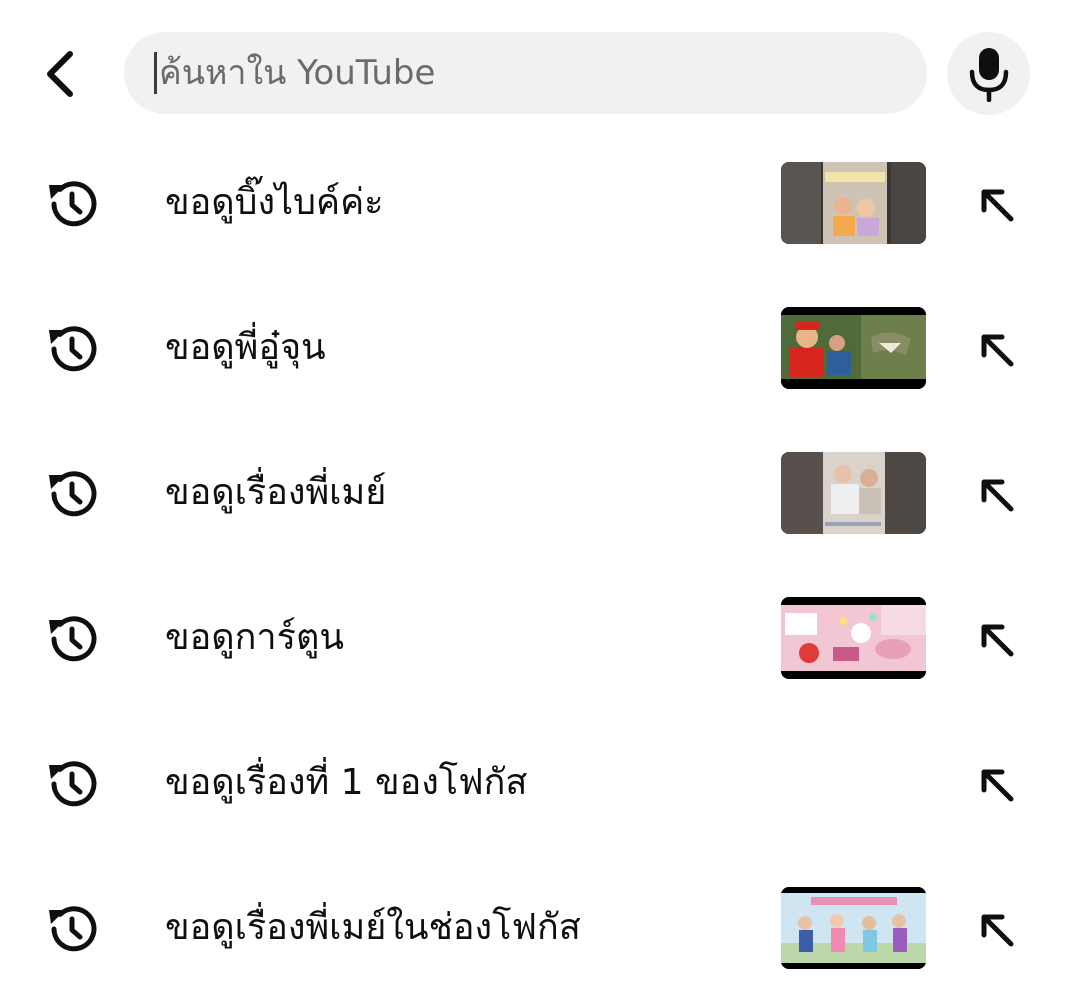 The height and width of the screenshot is (1000, 1070). What do you see at coordinates (274, 202) in the screenshot?
I see `suggestion-label: ขอดูบิ๊งไบค์ค่ะ` at bounding box center [274, 202].